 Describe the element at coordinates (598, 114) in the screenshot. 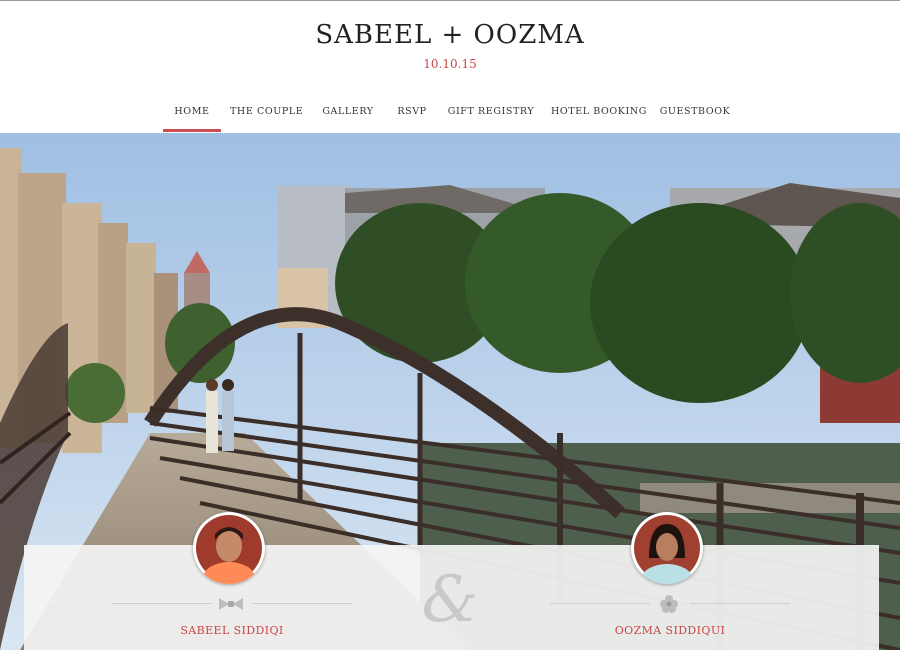

I see `nav-hotel-booking: HOTEL BOOKING` at that location.